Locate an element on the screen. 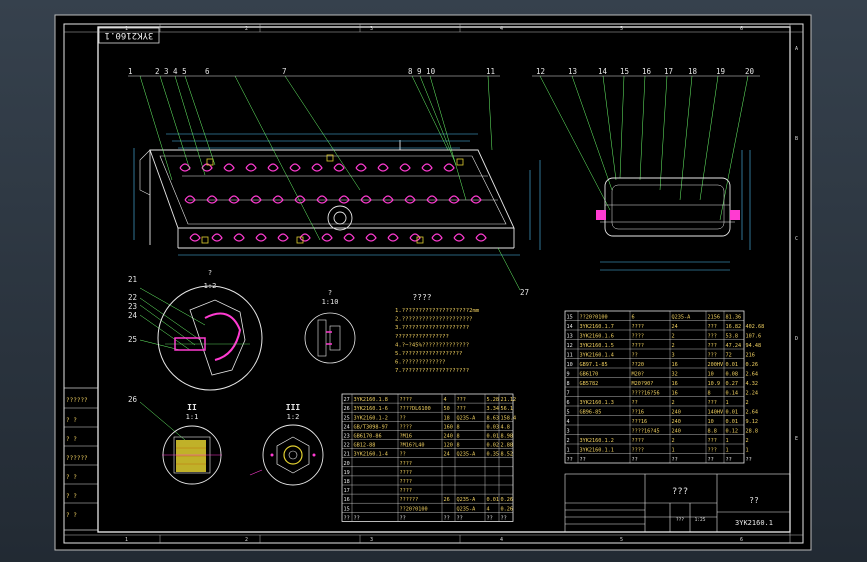 Image resolution: width=867 pixels, height=562 pixels. note-line: 1.????????????????????2mm is located at coordinates (437, 311).